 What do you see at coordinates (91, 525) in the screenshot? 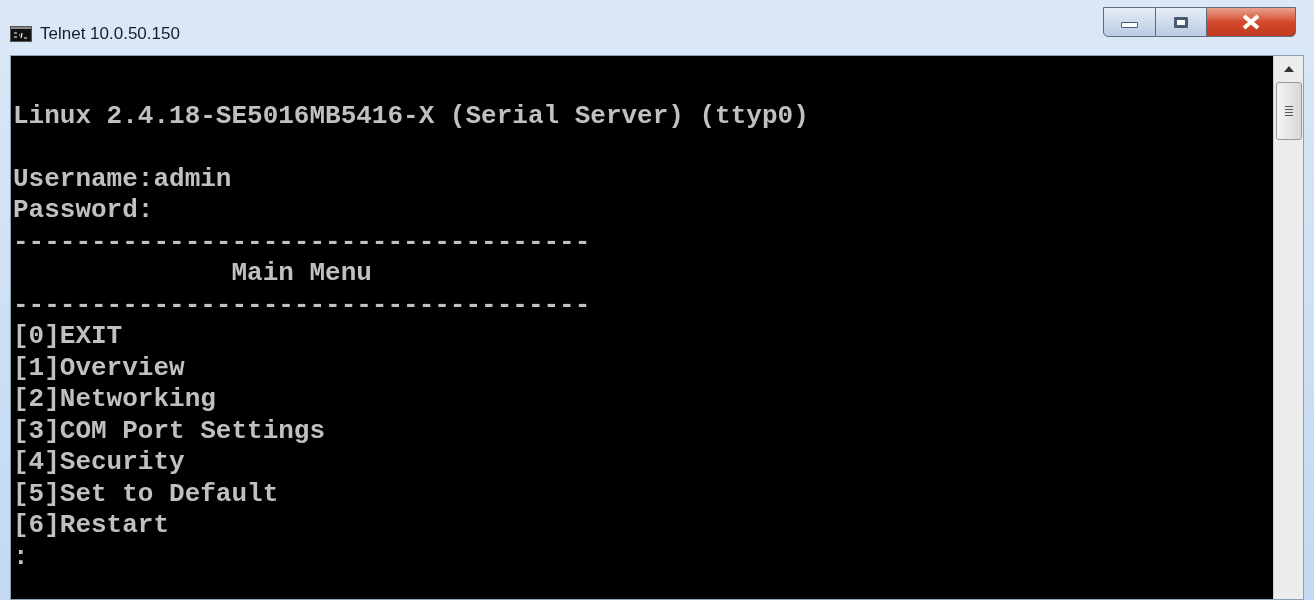
I see `terminal-line: [6]Restart` at bounding box center [91, 525].